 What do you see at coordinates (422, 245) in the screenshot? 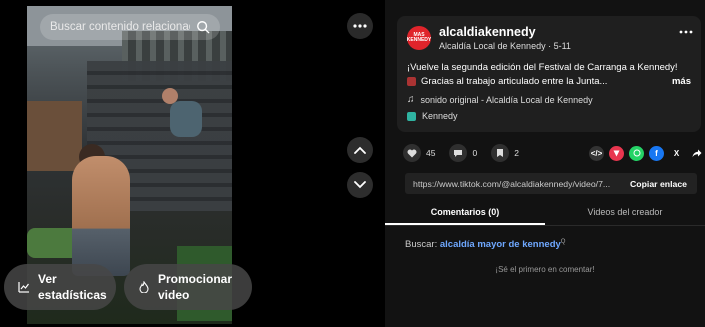
I see `related-search-prefix: Buscar:` at bounding box center [422, 245].